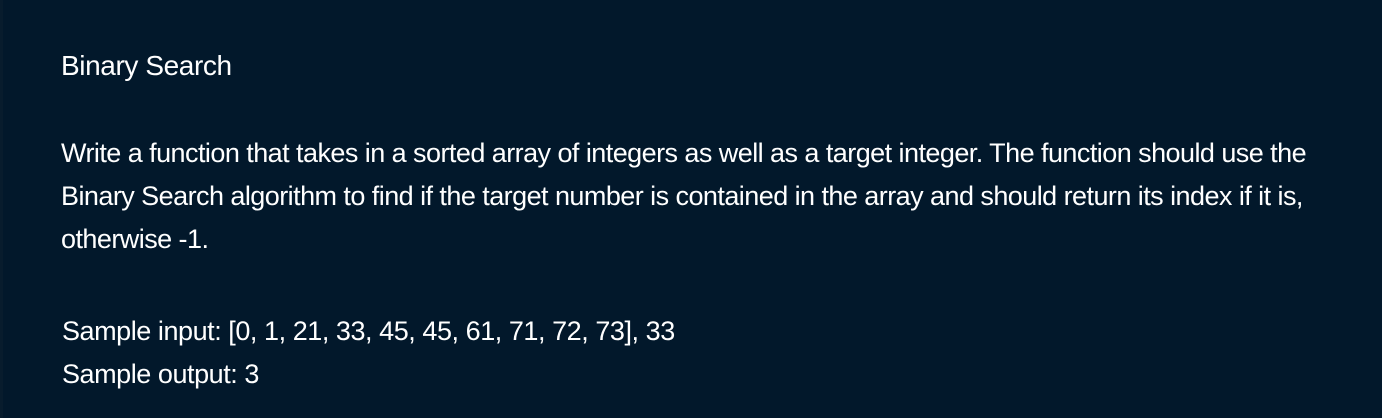  Describe the element at coordinates (1, 209) in the screenshot. I see `panel-left-edge` at that location.